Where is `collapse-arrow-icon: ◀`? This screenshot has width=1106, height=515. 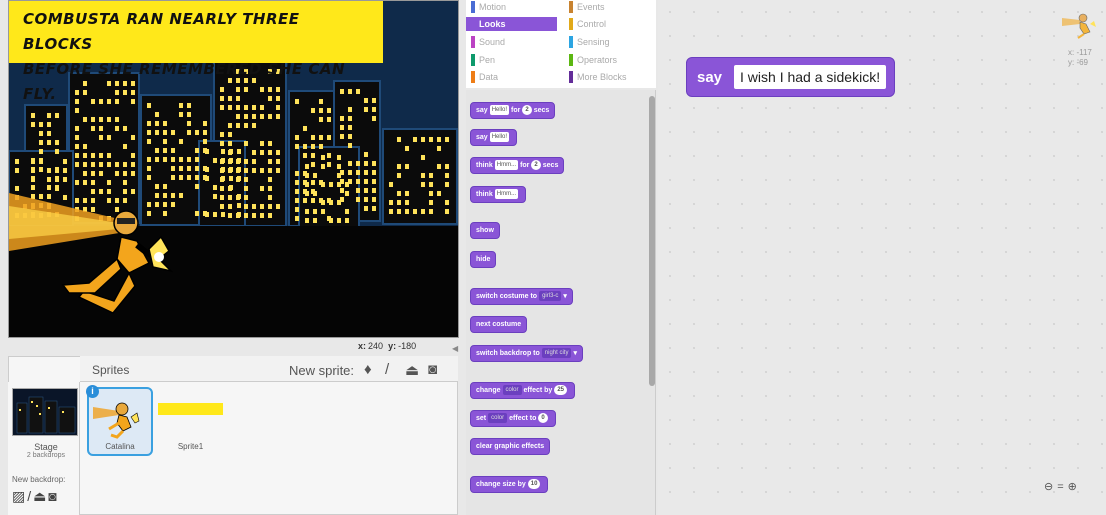
collapse-arrow-icon: ◀ is located at coordinates (455, 348).